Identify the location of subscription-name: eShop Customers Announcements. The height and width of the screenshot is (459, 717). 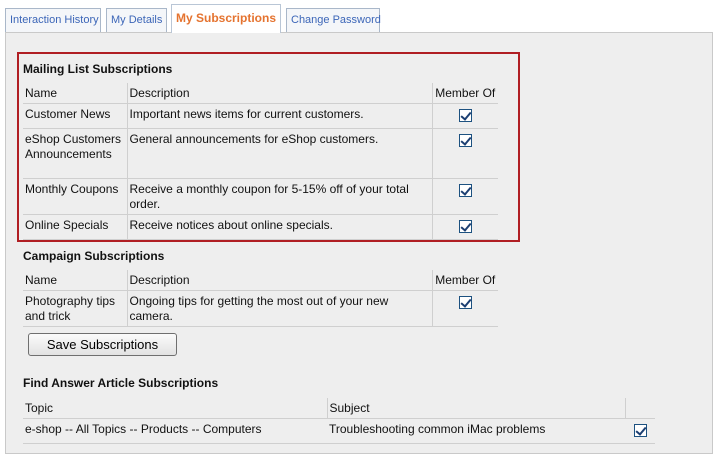
(75, 153).